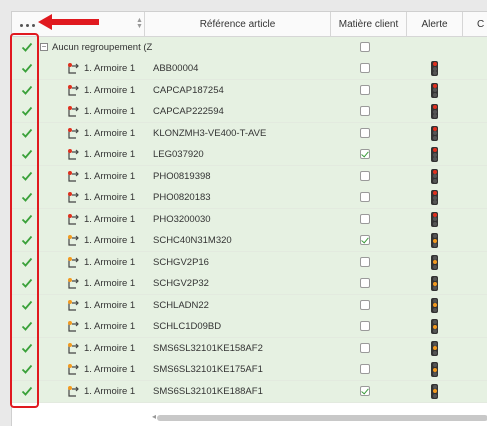 This screenshot has width=487, height=426. Describe the element at coordinates (249, 48) in the screenshot. I see `group-row: − Aucun regroupement (Z` at that location.